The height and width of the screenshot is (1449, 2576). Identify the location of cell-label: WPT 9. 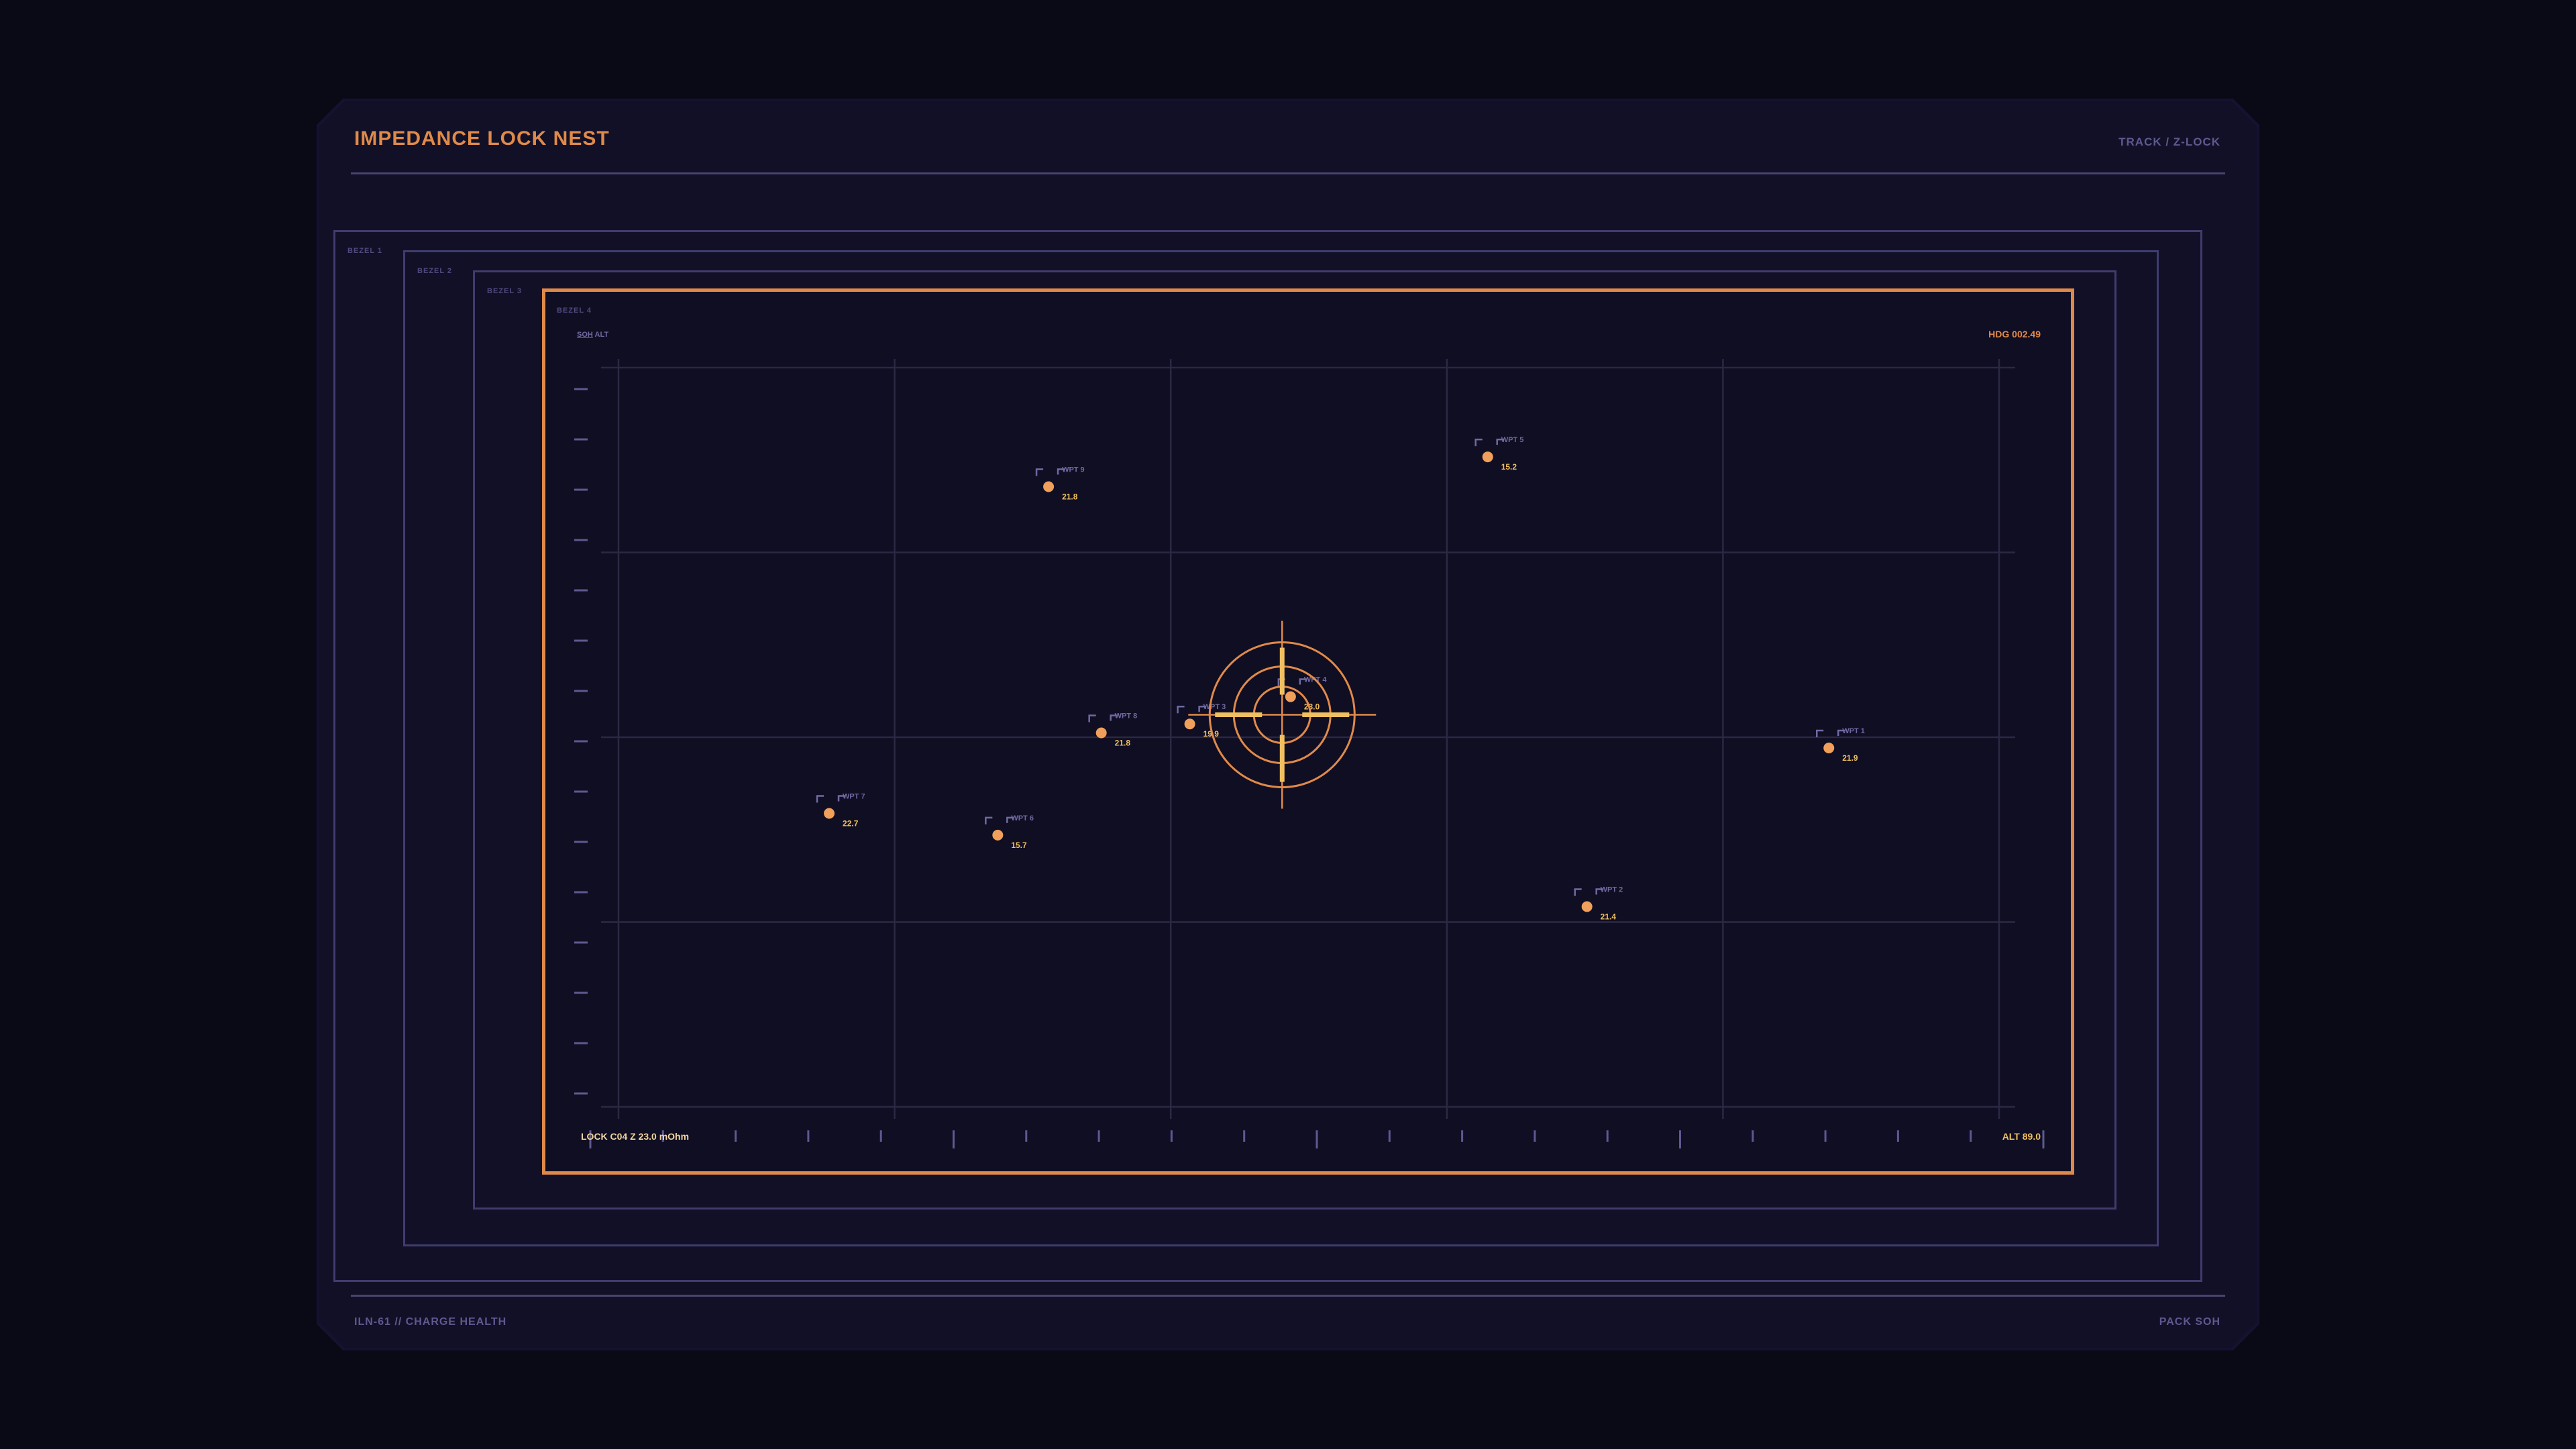
(1073, 470).